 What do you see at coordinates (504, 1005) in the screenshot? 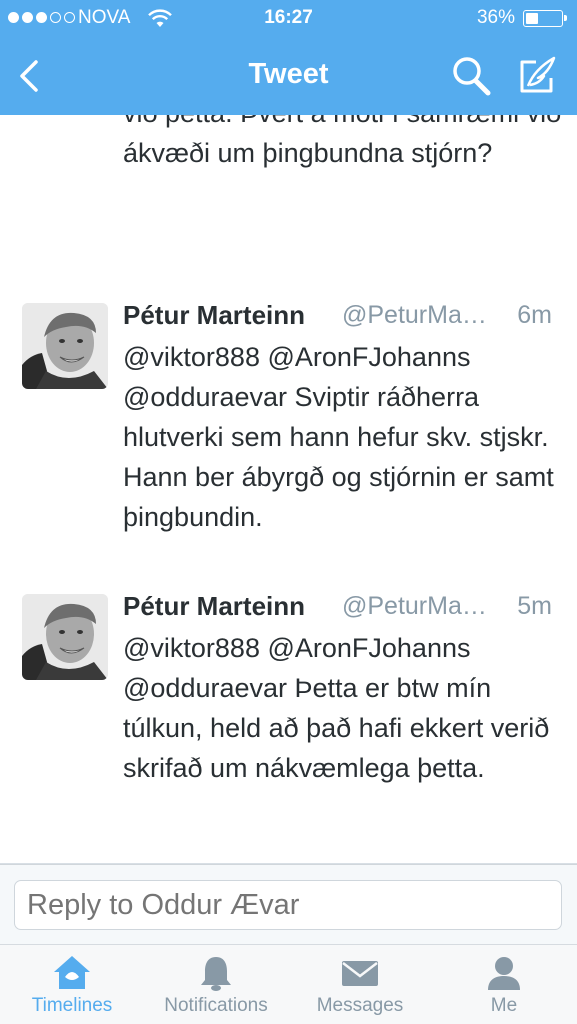
I see `tab-label: Me` at bounding box center [504, 1005].